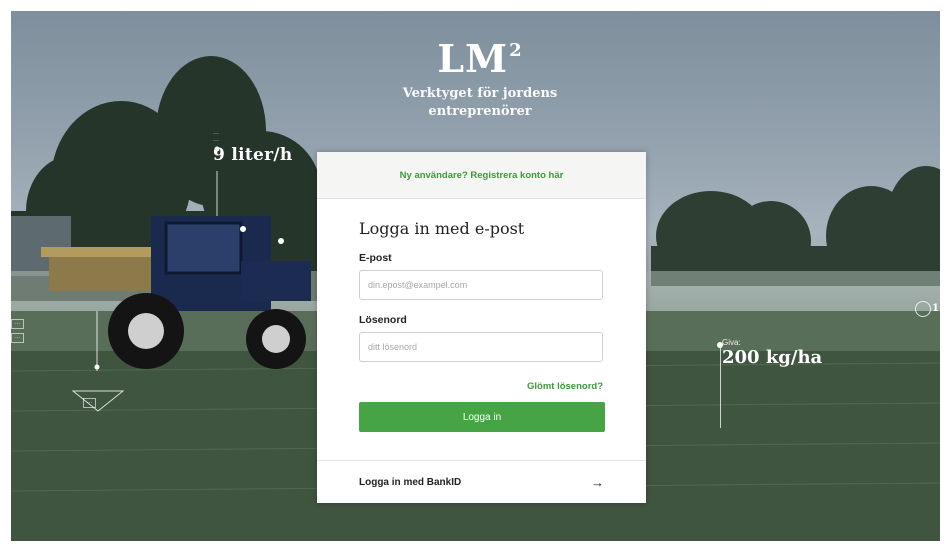 The height and width of the screenshot is (552, 951). Describe the element at coordinates (482, 417) in the screenshot. I see `login-button: Logga in` at that location.